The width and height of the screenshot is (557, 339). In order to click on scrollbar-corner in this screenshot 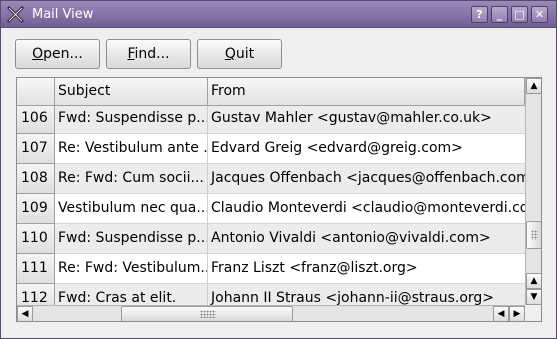, I will do `click(533, 313)`.